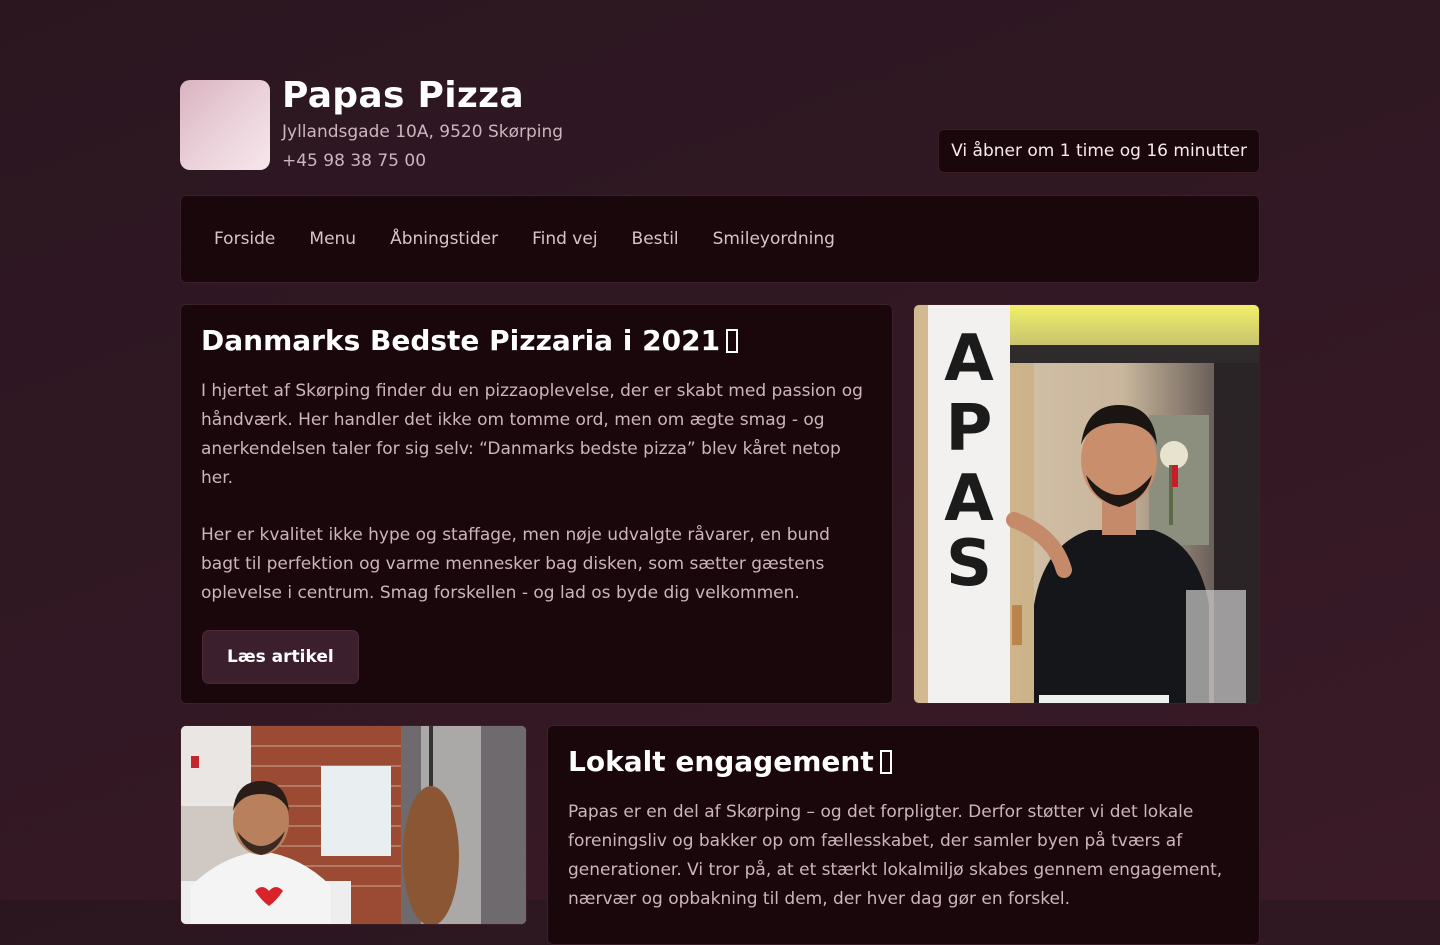  I want to click on kebab-photo, so click(353, 825).